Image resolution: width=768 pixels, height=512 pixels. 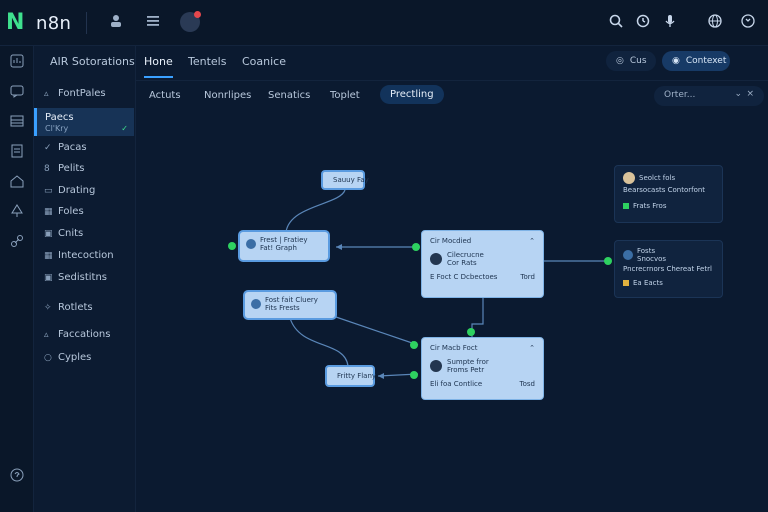 I want to click on hash-icon: 8, so click(x=47, y=168).